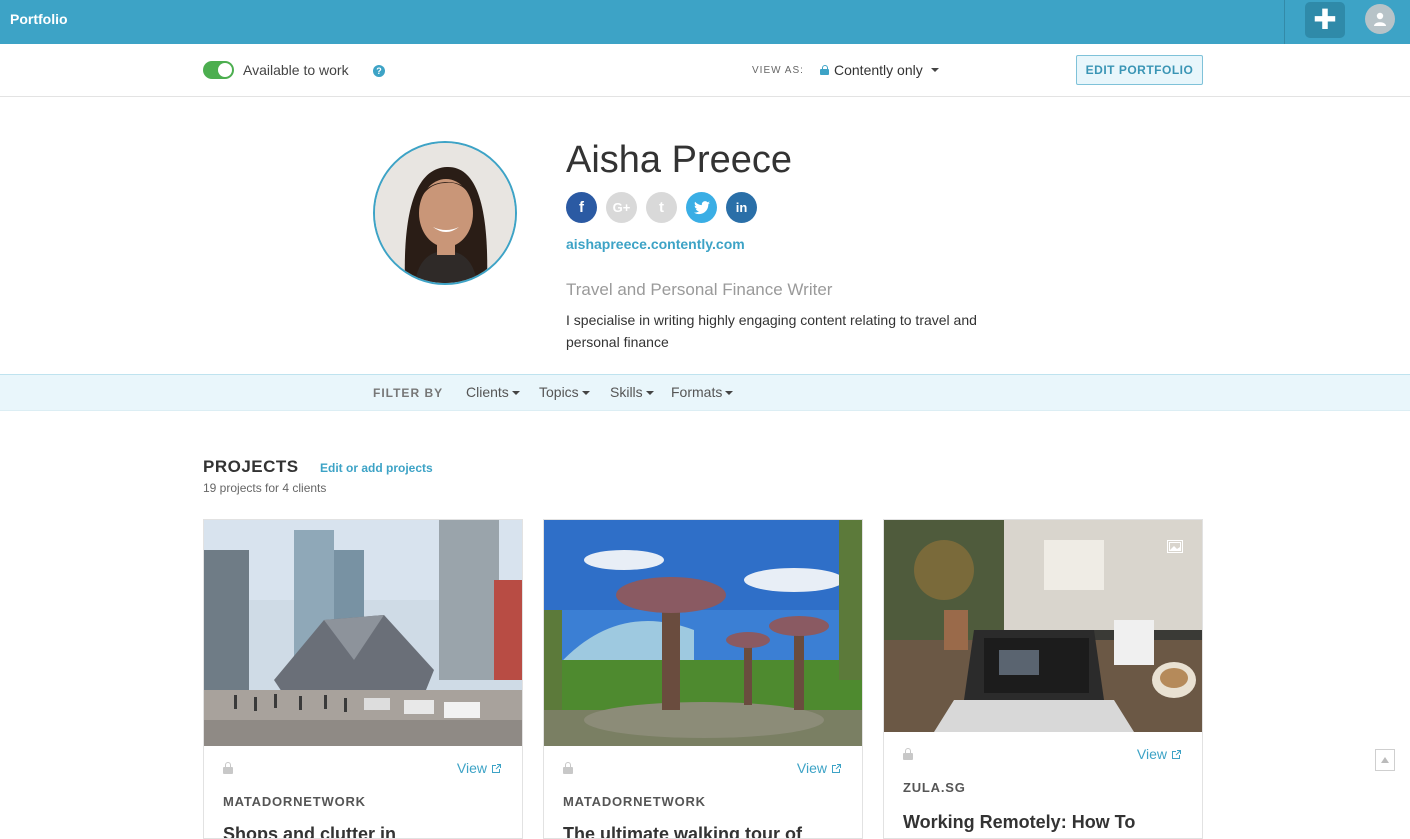 This screenshot has height=839, width=1410. I want to click on project-title: Working Remotely: How To, so click(1019, 822).